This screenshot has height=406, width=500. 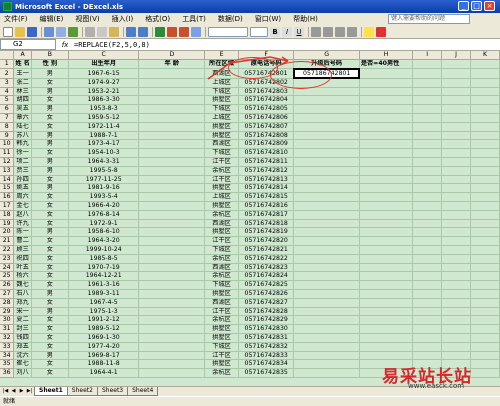 I want to click on cell-name: 魏七, so click(x=22, y=285).